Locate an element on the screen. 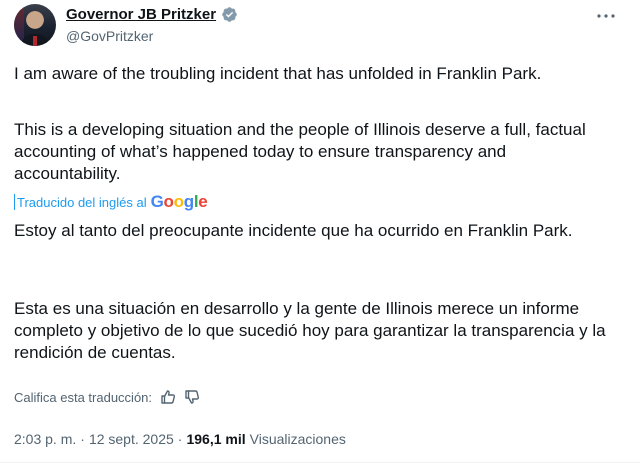 Image resolution: width=640 pixels, height=463 pixels. text-cursor is located at coordinates (14, 202).